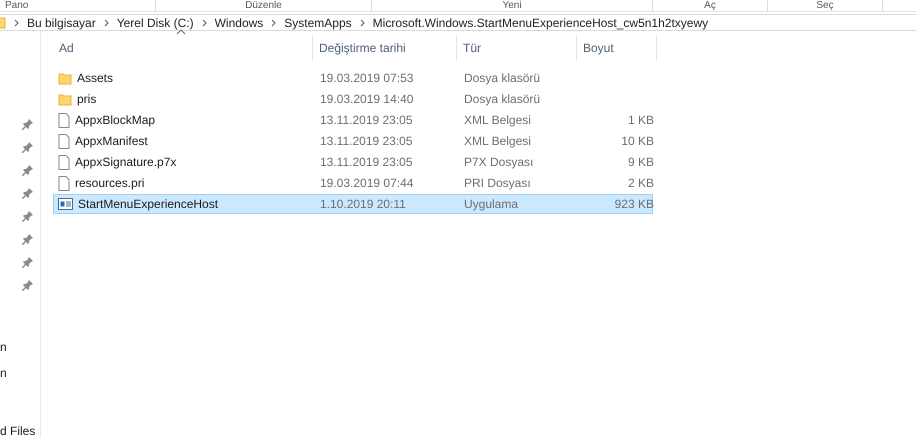 The width and height of the screenshot is (916, 438). Describe the element at coordinates (366, 99) in the screenshot. I see `date-cell-text: 19.03.2019 14:40` at that location.